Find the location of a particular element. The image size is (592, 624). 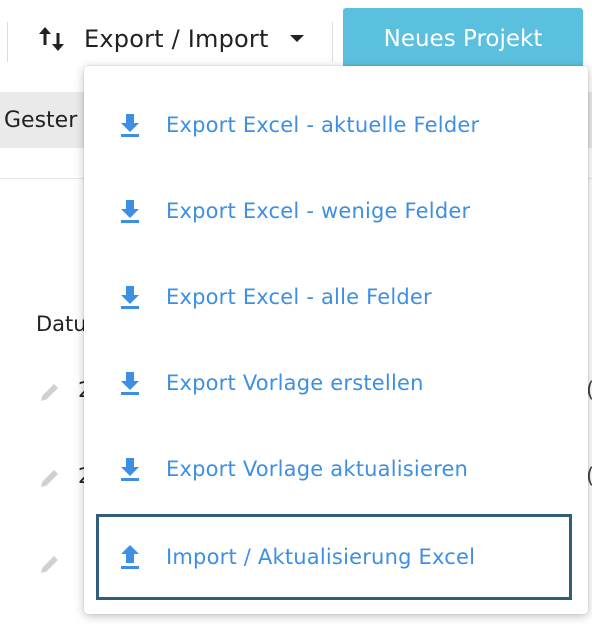

filter-label: Gester is located at coordinates (40, 120).